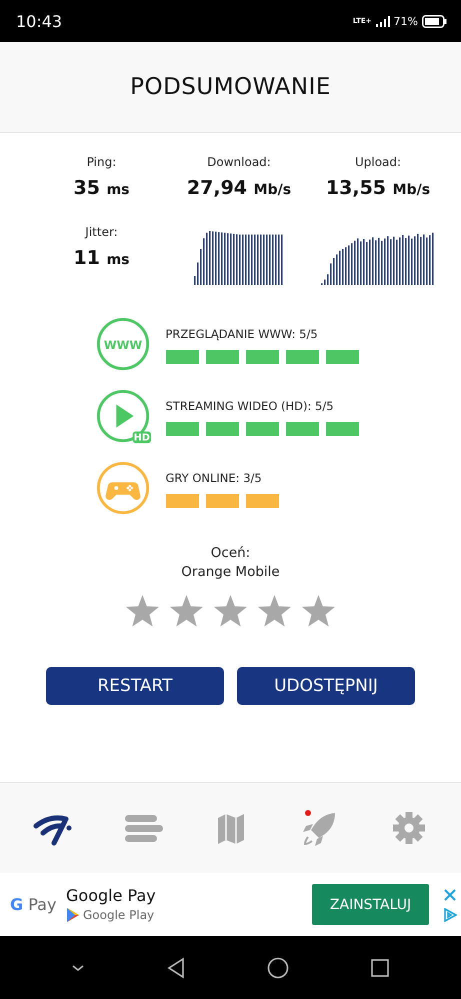  I want to click on battery-icon, so click(434, 21).